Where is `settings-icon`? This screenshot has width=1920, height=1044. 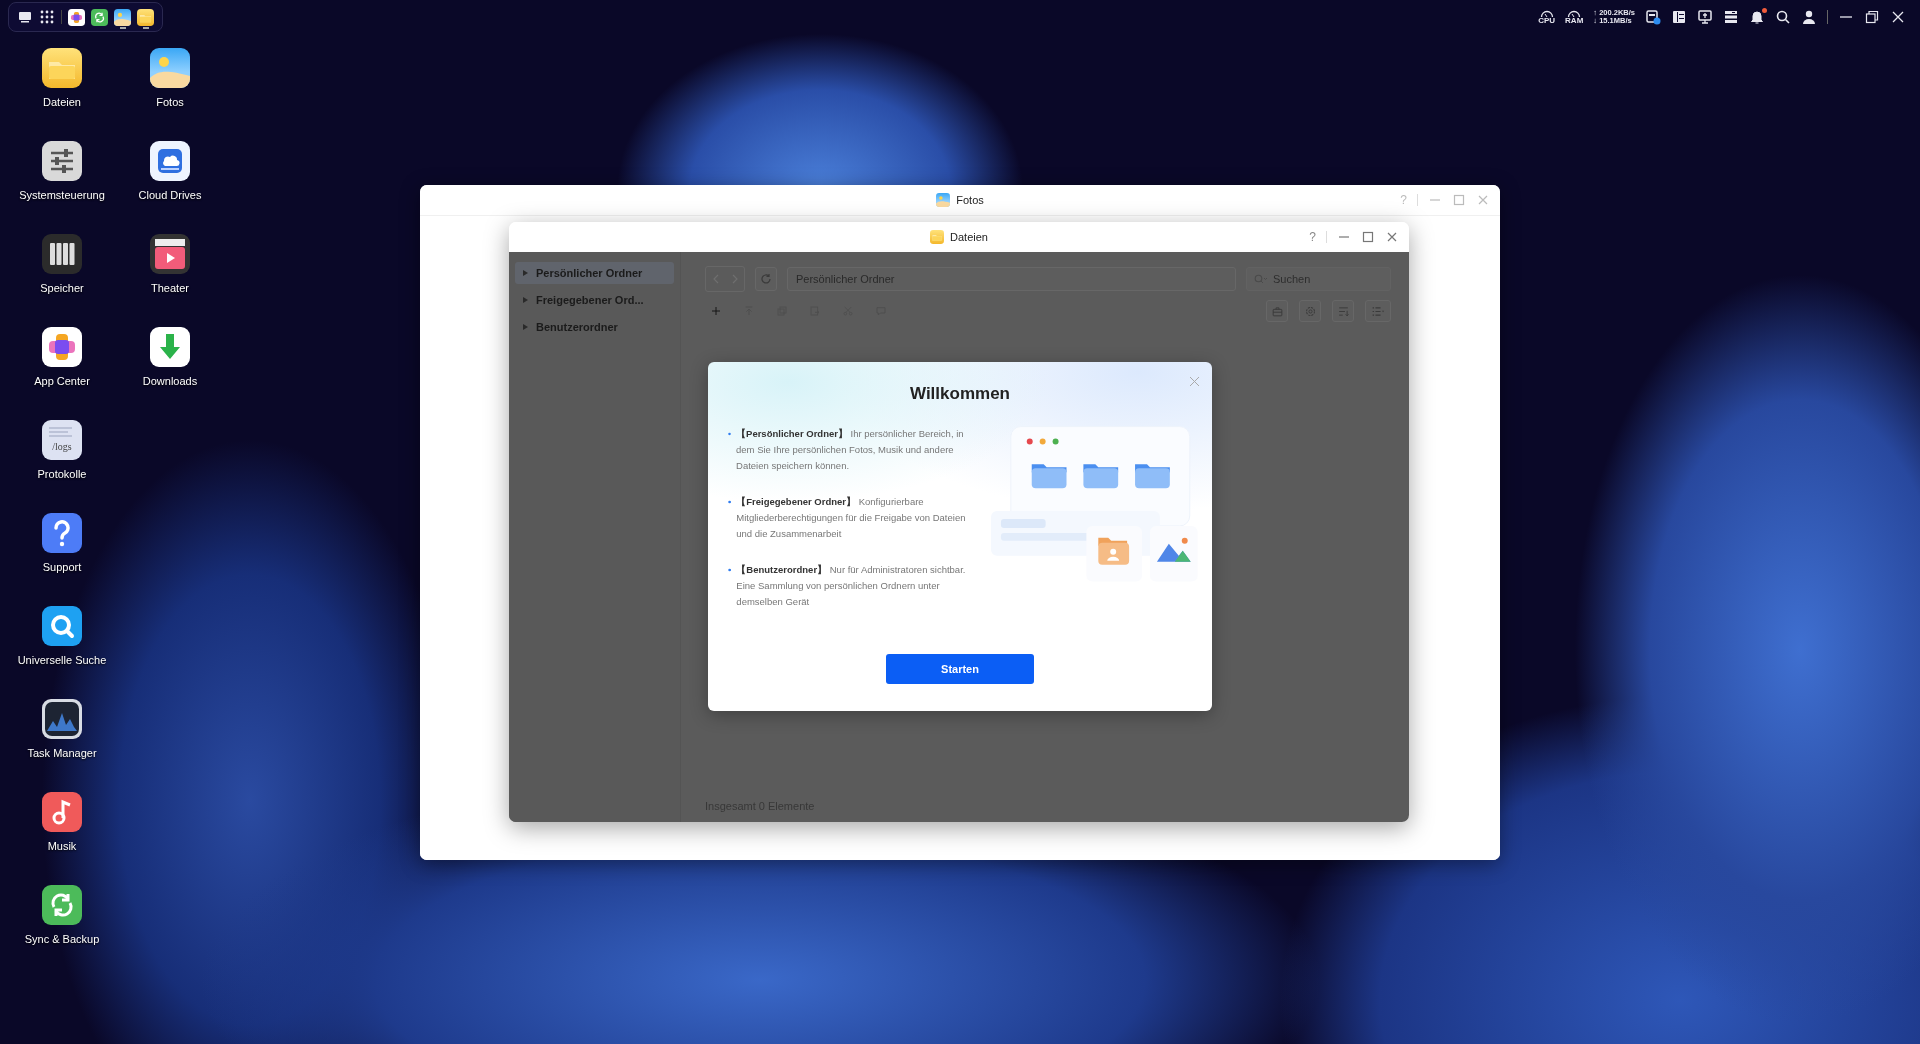
settings-icon is located at coordinates (1310, 311).